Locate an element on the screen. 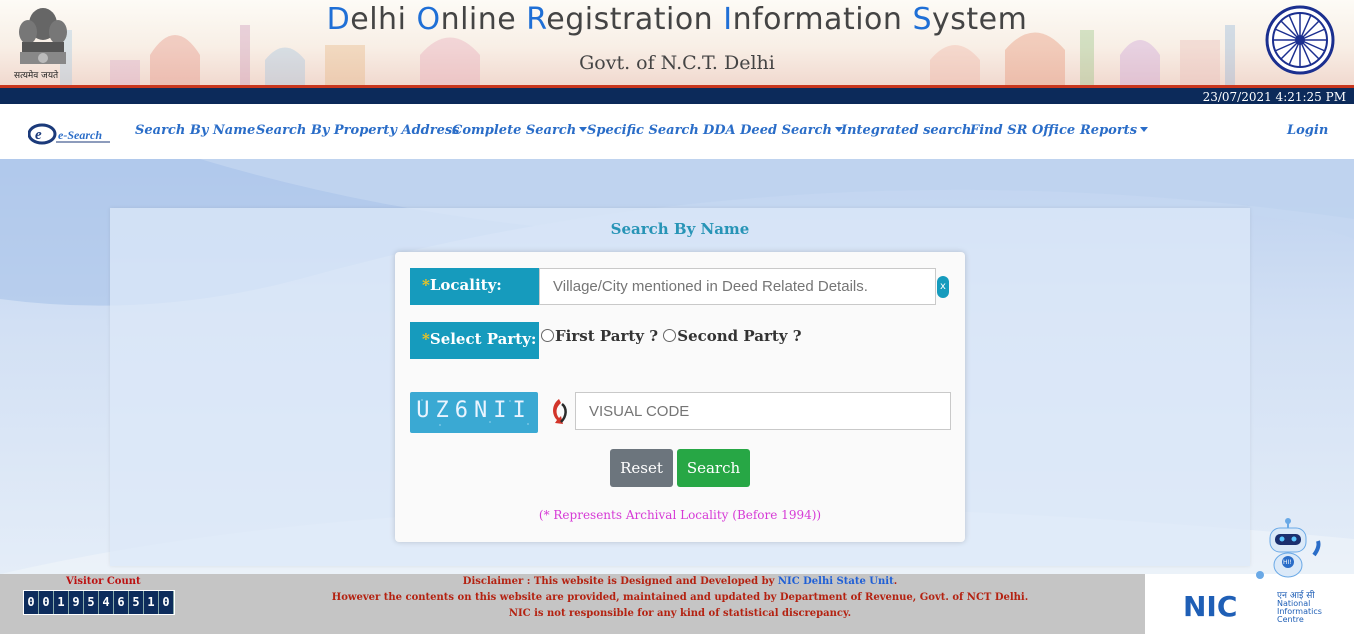  date-time: 23/07/2021 4:21:25 PM is located at coordinates (1274, 97).